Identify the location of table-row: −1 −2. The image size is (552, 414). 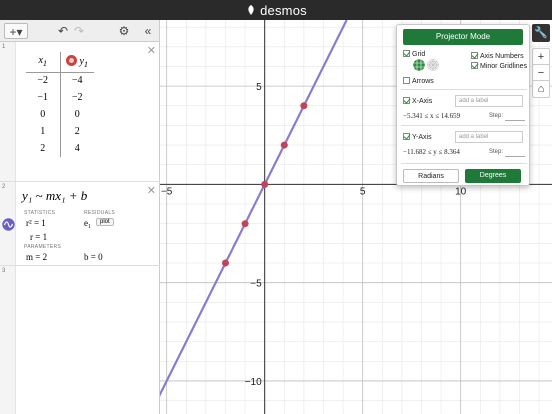
(60, 97).